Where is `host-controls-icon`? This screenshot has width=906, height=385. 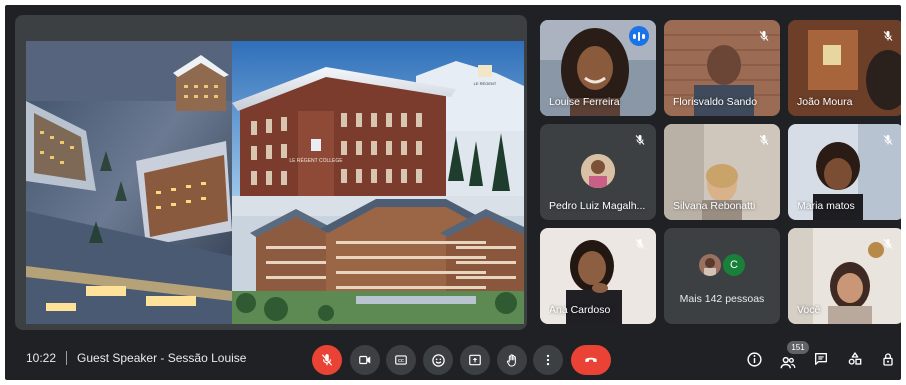 host-controls-icon is located at coordinates (888, 359).